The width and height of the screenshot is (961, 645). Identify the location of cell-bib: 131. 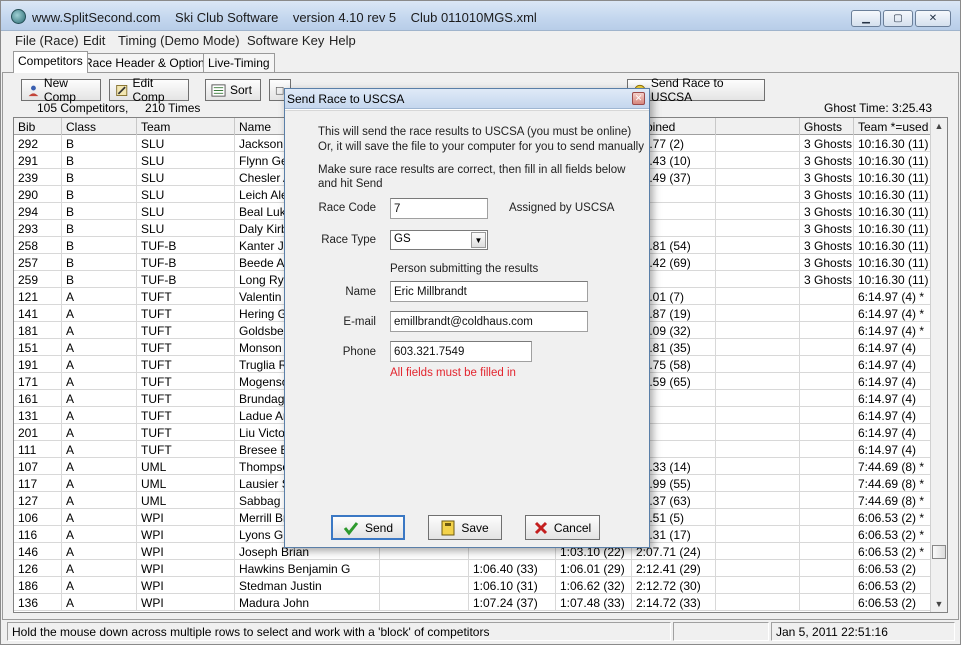
(38, 415).